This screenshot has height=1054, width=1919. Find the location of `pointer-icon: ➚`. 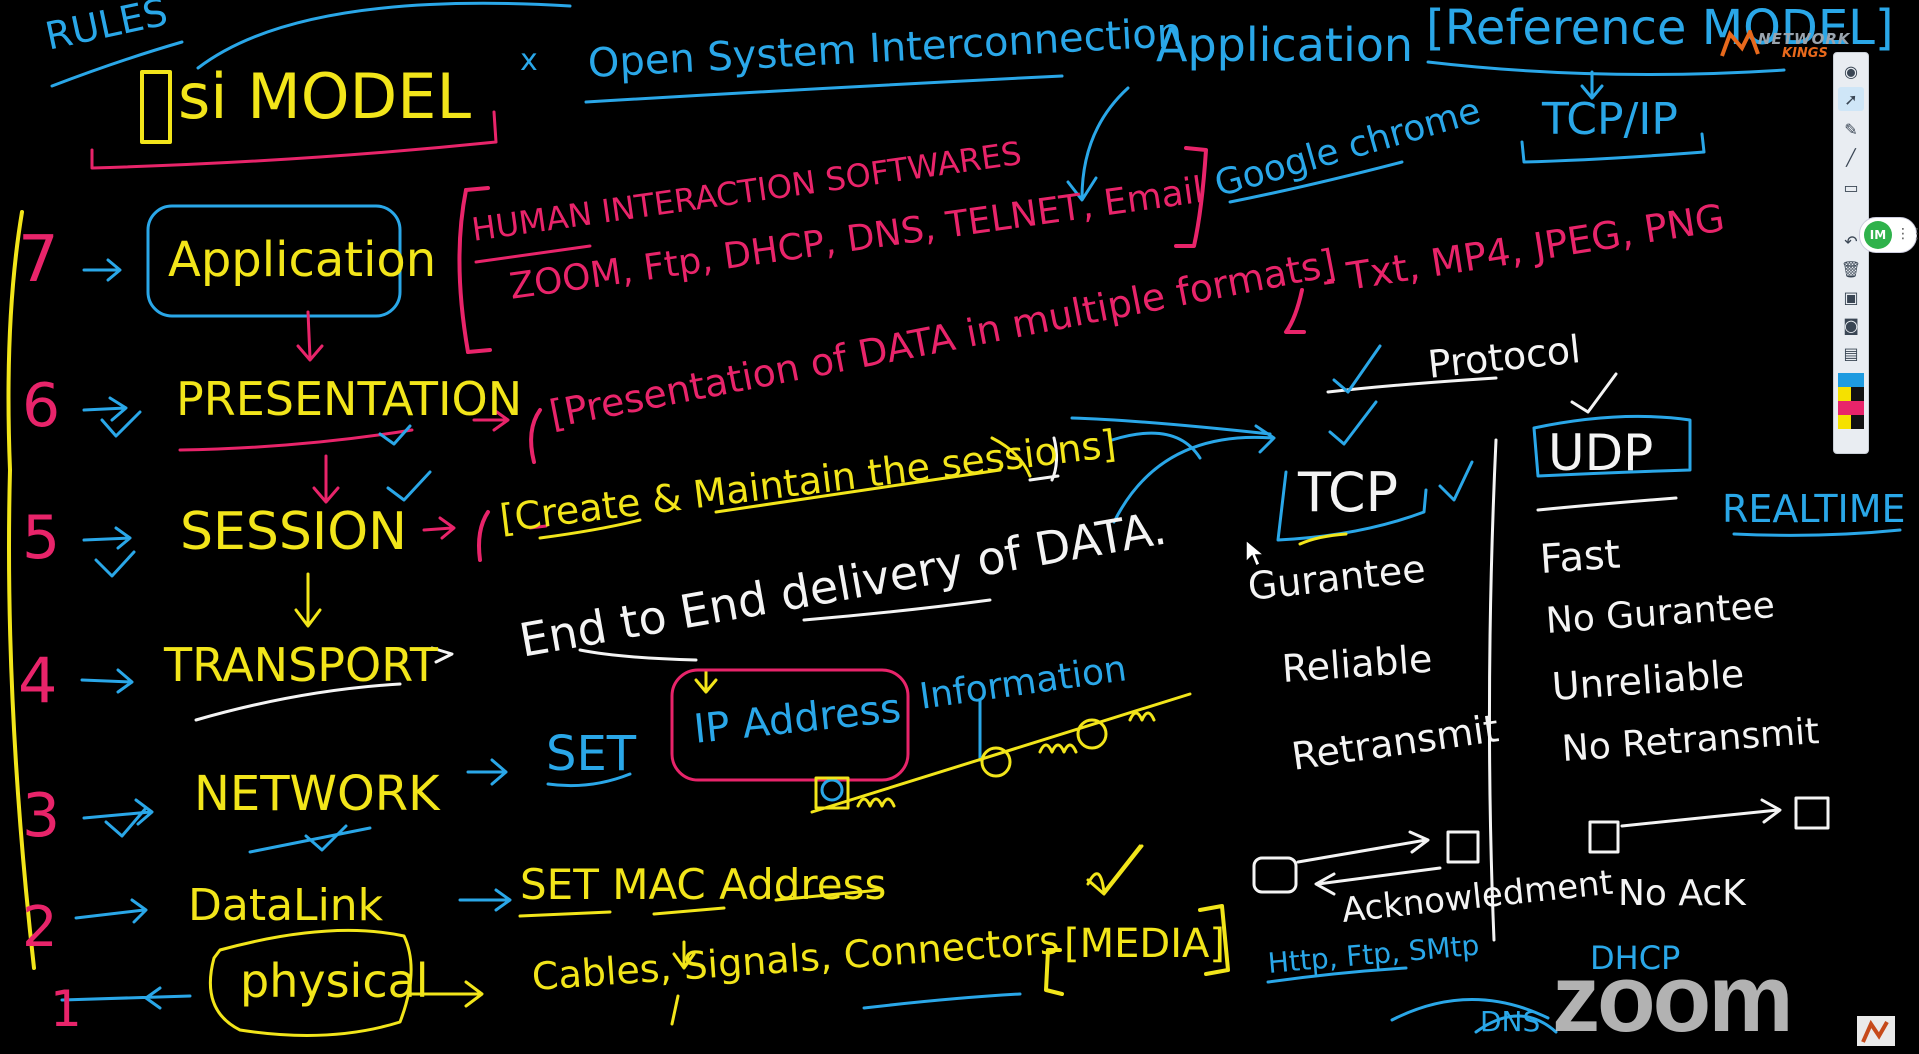

pointer-icon: ➚ is located at coordinates (1851, 99).